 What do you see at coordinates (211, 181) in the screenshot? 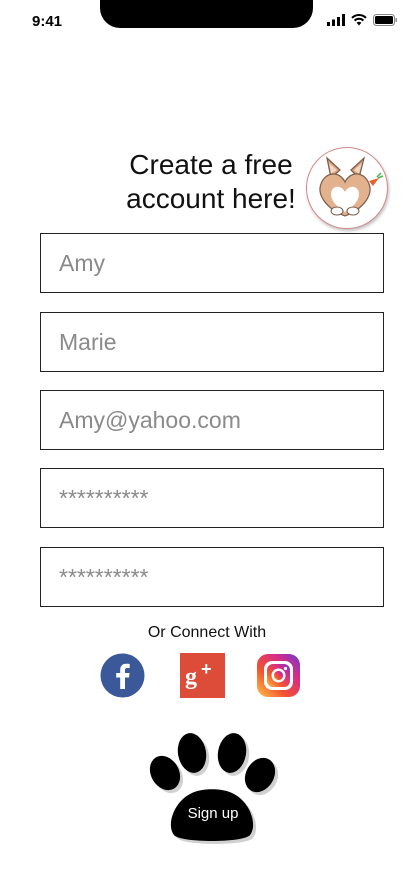
I see `page-title: Create a free account here!` at bounding box center [211, 181].